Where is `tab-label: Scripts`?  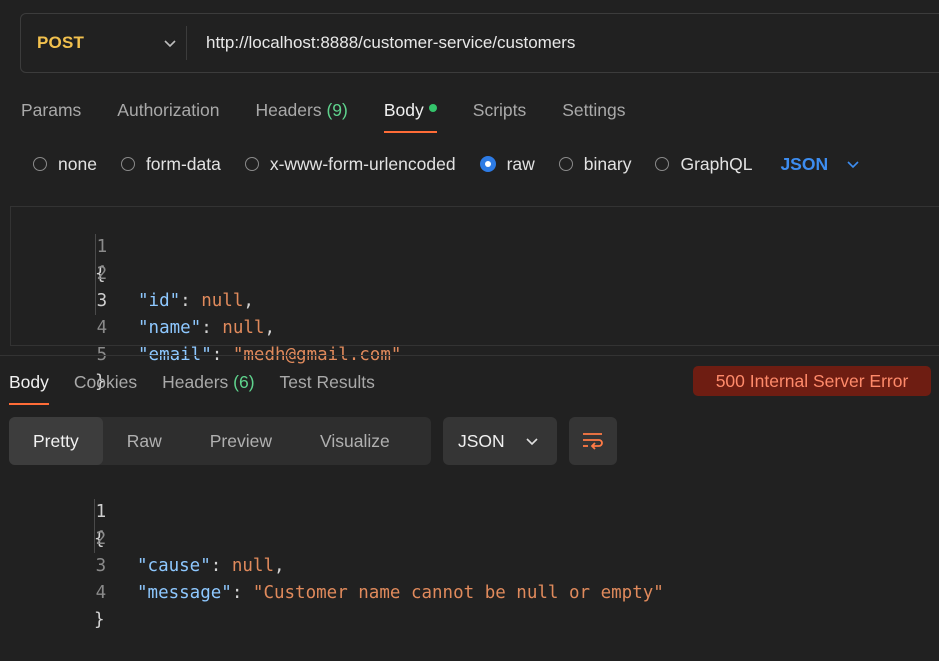
tab-label: Scripts is located at coordinates (499, 110).